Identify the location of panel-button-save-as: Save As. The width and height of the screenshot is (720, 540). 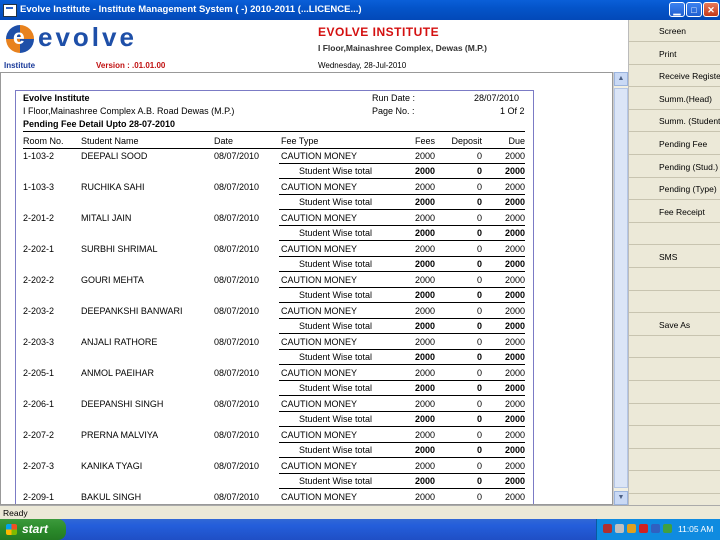
(674, 325).